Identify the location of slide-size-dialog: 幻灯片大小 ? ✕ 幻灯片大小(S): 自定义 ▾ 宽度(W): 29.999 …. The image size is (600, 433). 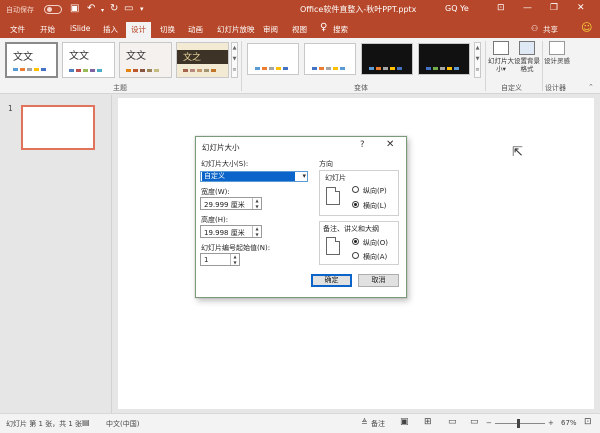
(301, 217).